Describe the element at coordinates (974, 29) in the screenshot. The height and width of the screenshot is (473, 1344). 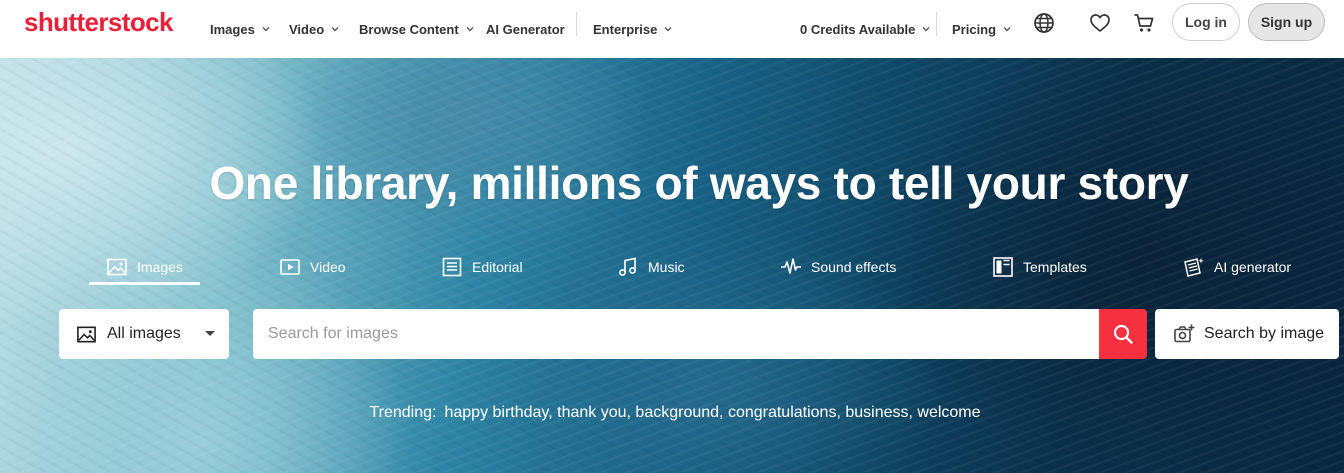
I see `pricing-label: Pricing` at that location.